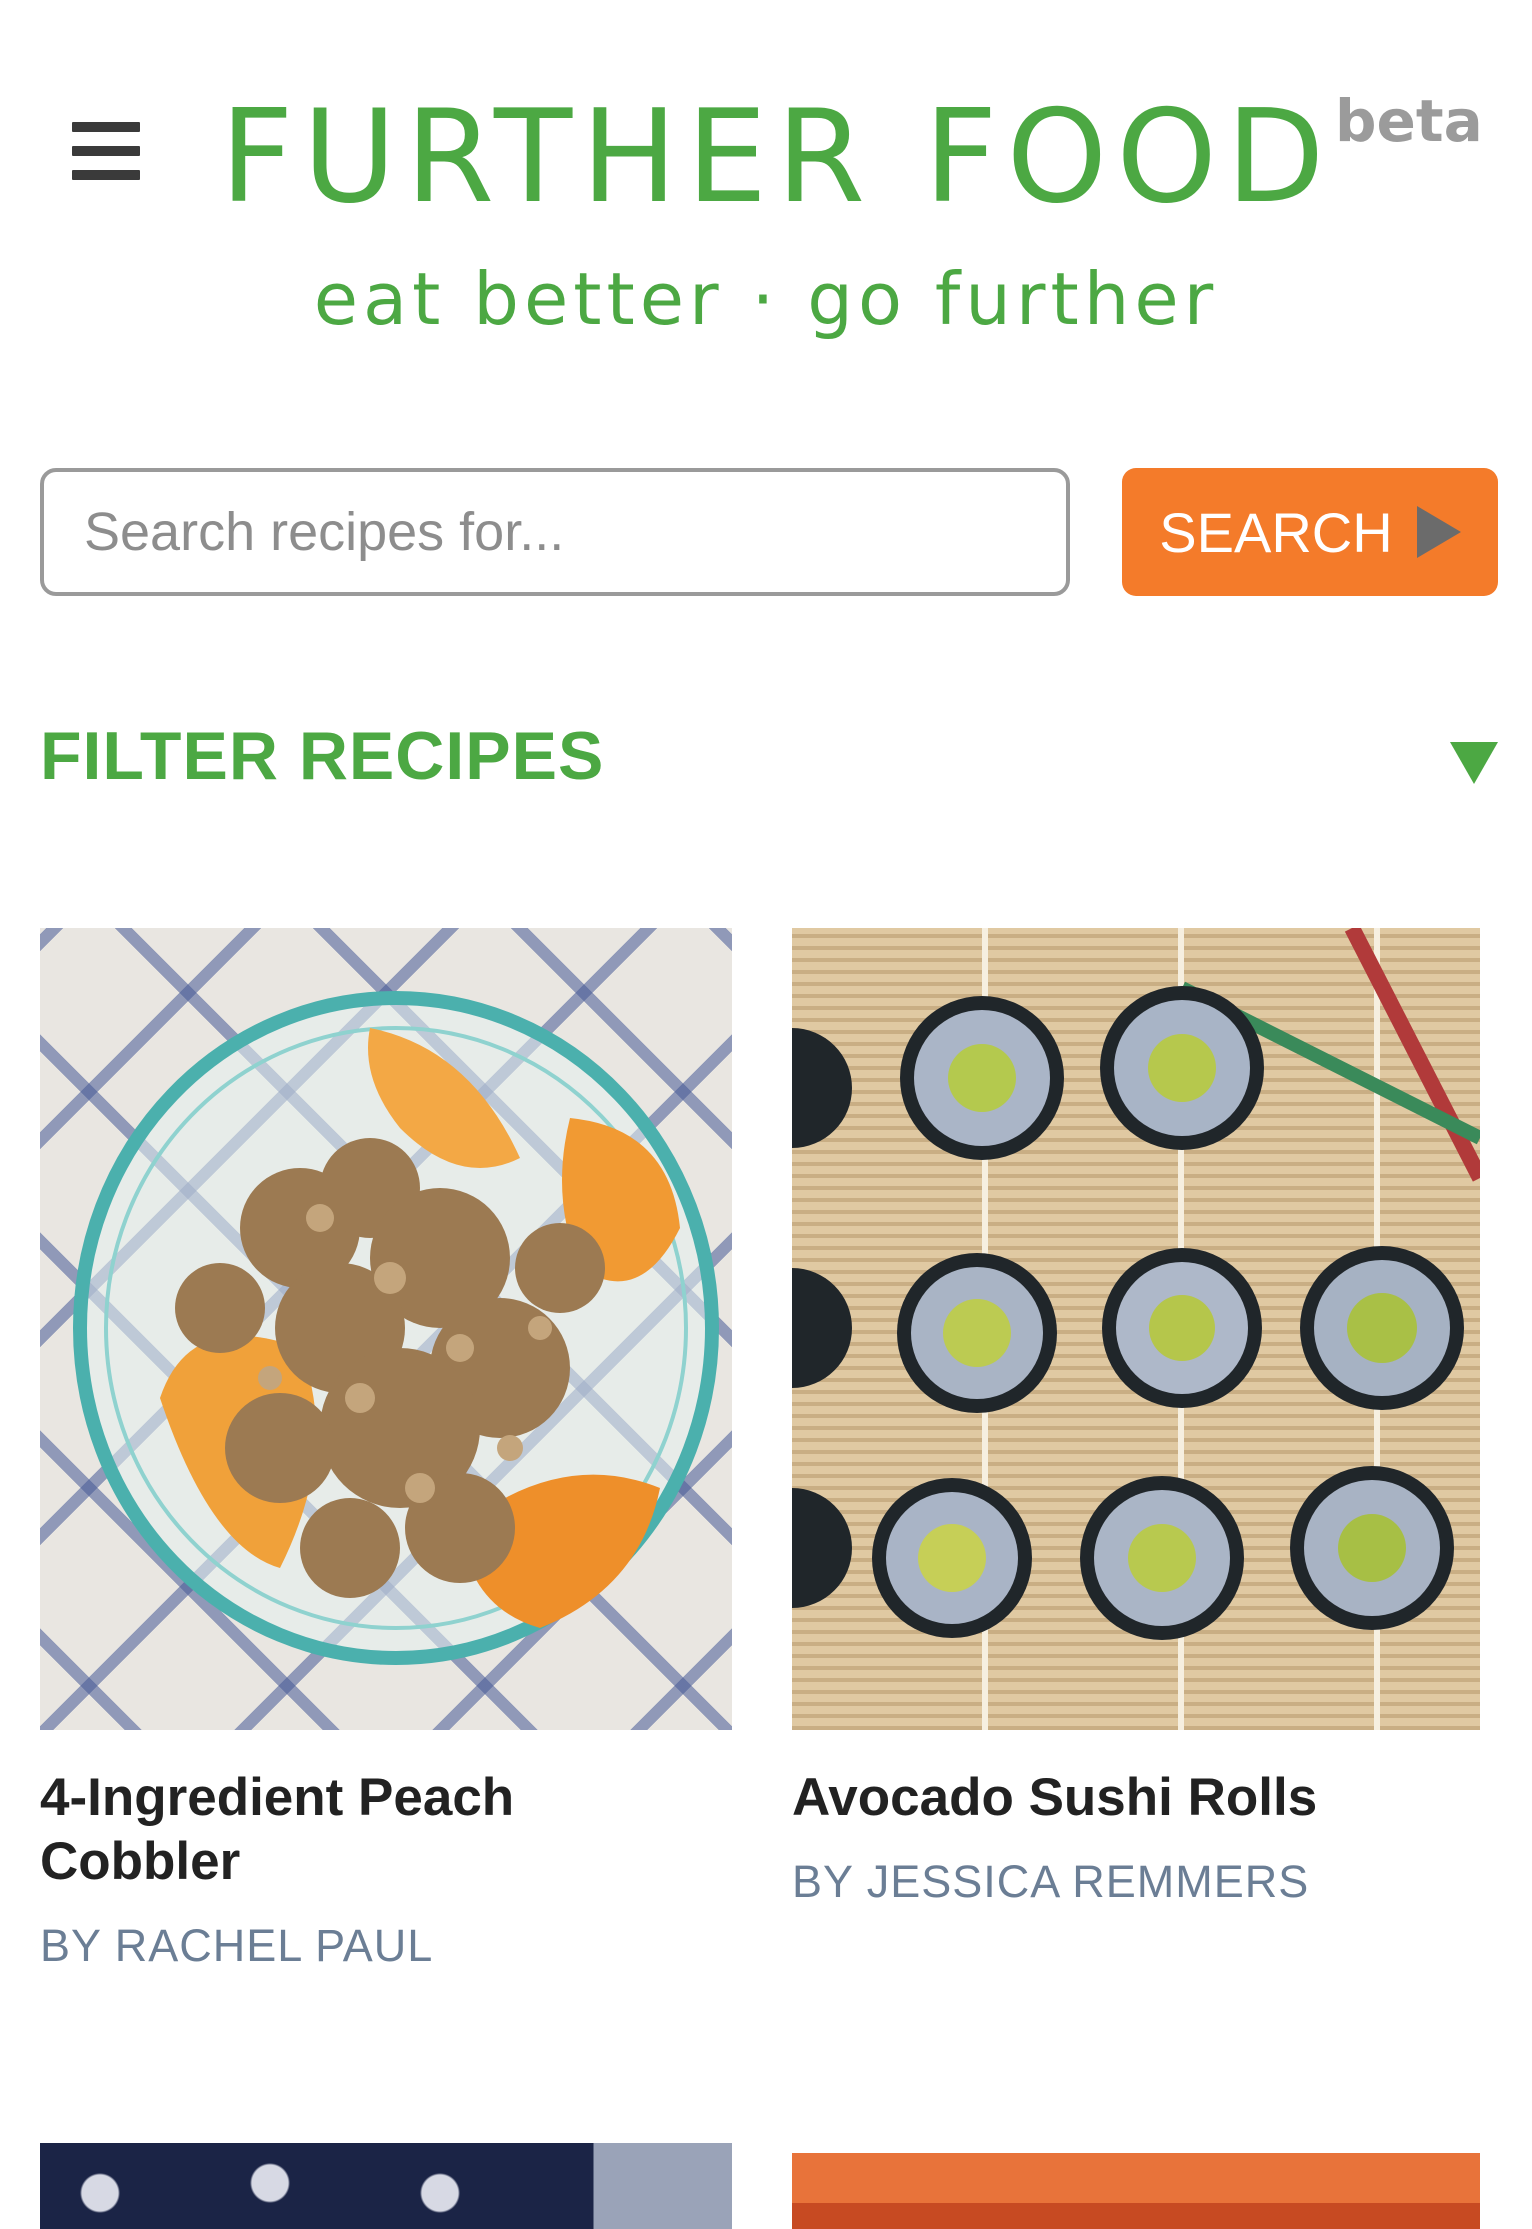 This screenshot has height=2229, width=1532. I want to click on peach-cobbler-illustration, so click(396, 1328).